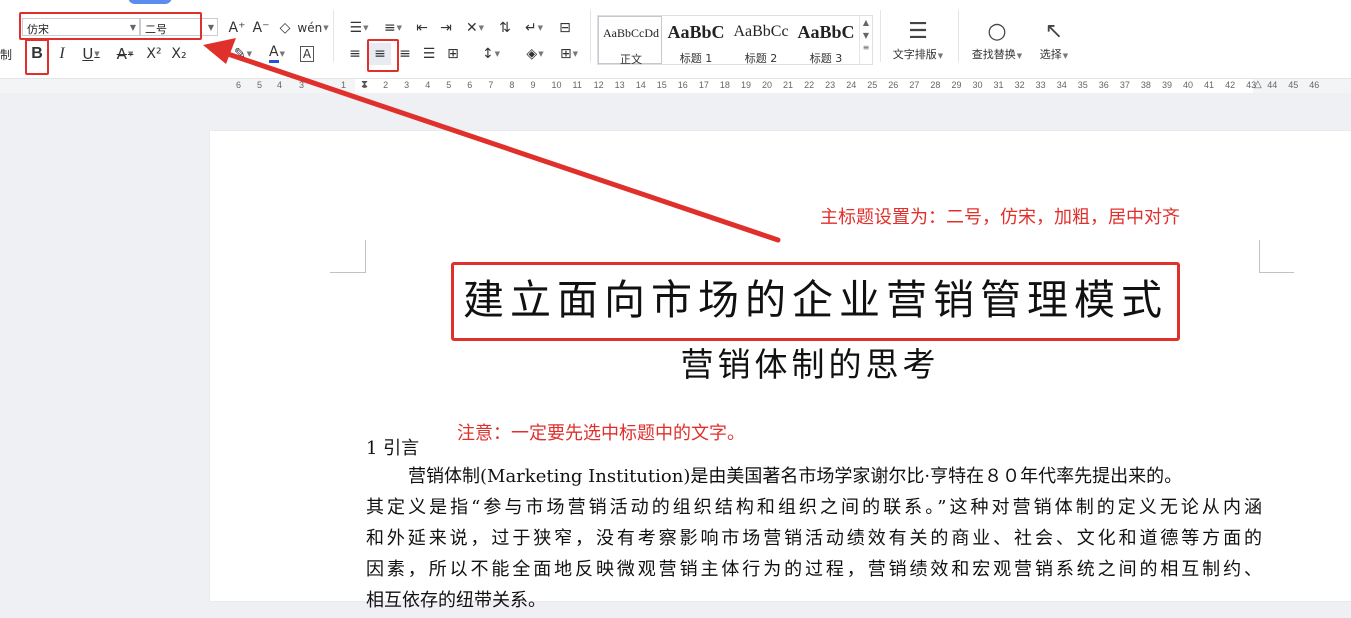 This screenshot has height=618, width=1351. Describe the element at coordinates (219, 51) in the screenshot. I see `arrow-head-icon` at that location.